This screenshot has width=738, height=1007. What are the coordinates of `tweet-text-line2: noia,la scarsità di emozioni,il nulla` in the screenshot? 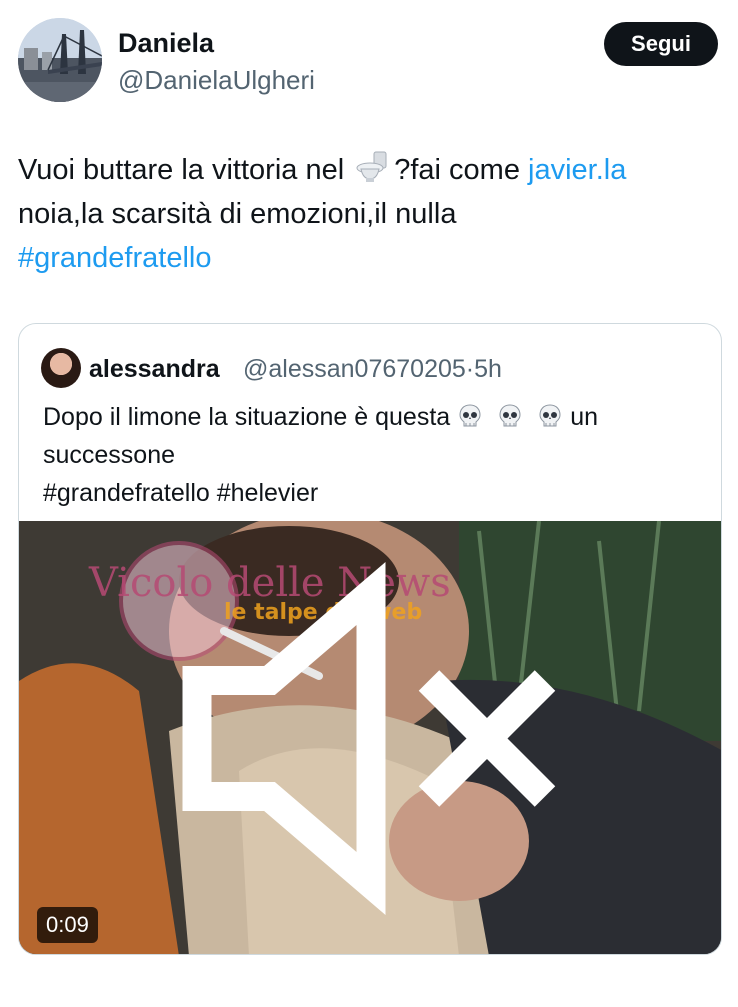 It's located at (237, 214).